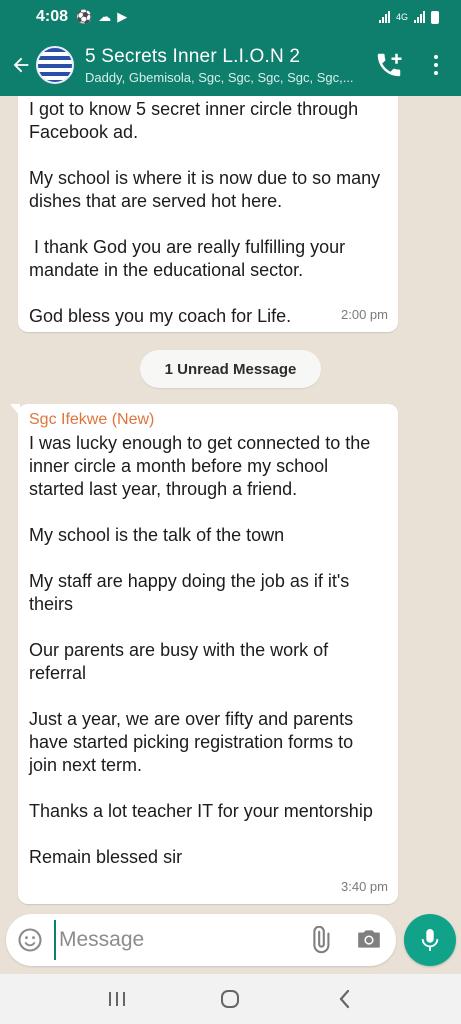 This screenshot has height=1024, width=461. Describe the element at coordinates (384, 17) in the screenshot. I see `signal-icon` at that location.